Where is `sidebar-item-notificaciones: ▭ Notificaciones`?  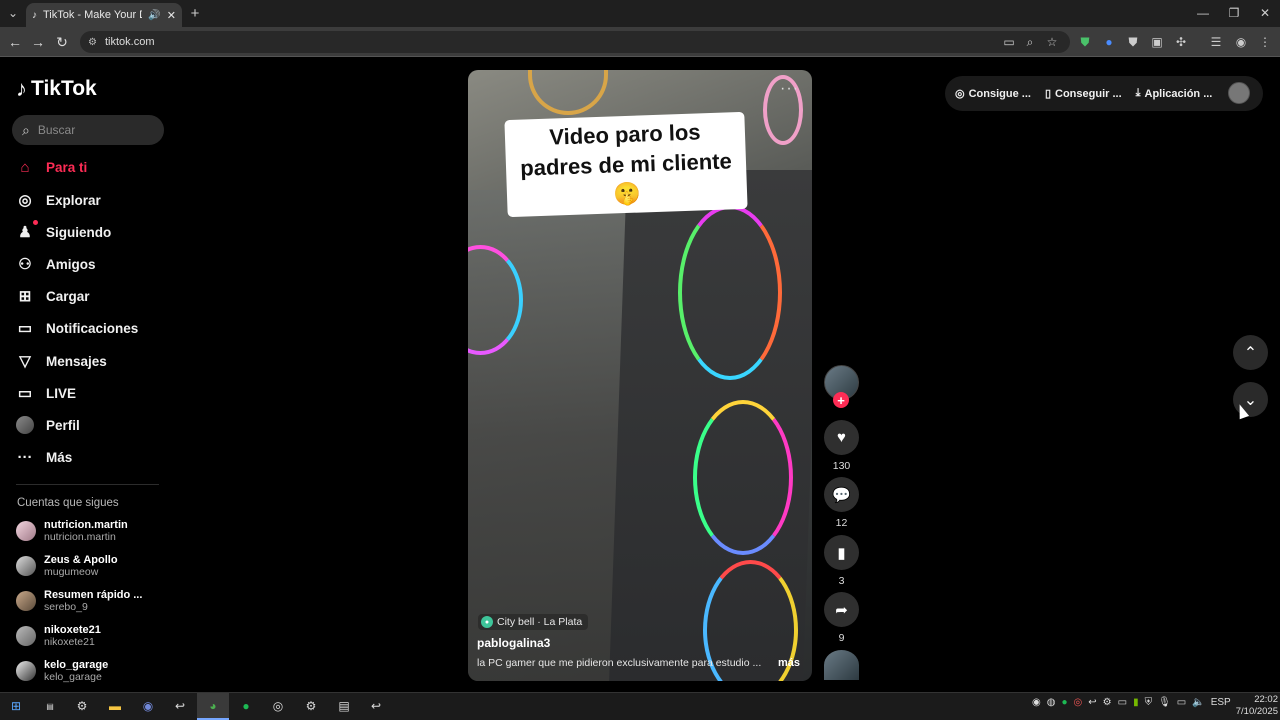 sidebar-item-notificaciones: ▭ Notificaciones is located at coordinates (91, 328).